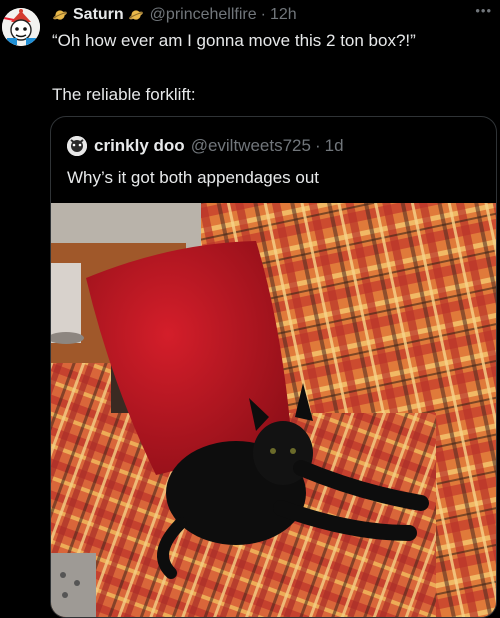 The width and height of the screenshot is (500, 618). What do you see at coordinates (251, 146) in the screenshot?
I see `quoted-handle: @eviltweets725` at bounding box center [251, 146].